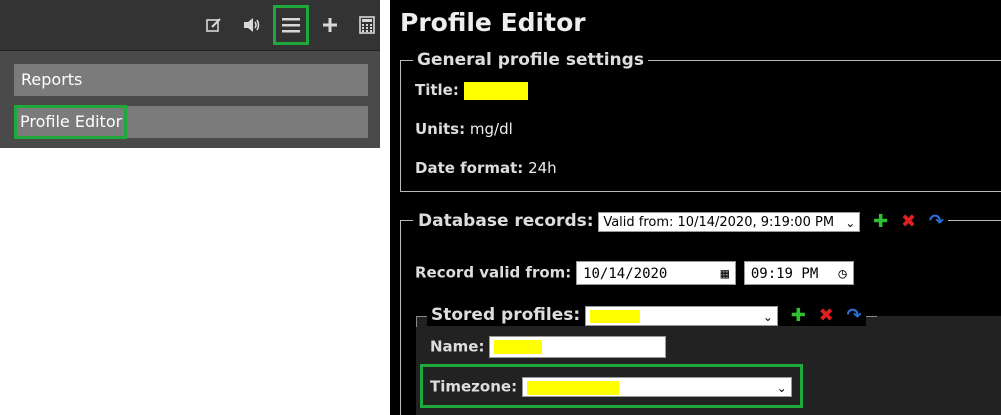 The width and height of the screenshot is (1001, 415). I want to click on toolbar, so click(190, 25).